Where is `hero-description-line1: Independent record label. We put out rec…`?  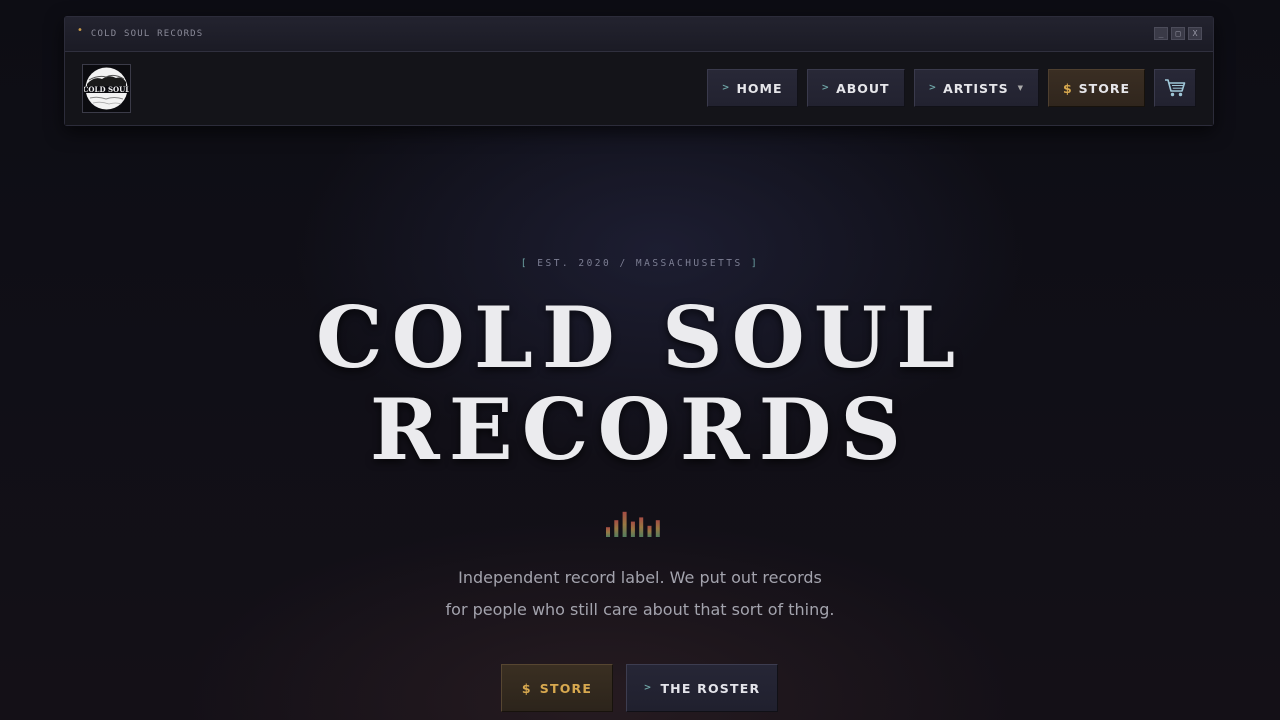
hero-description-line1: Independent record label. We put out rec… is located at coordinates (640, 577).